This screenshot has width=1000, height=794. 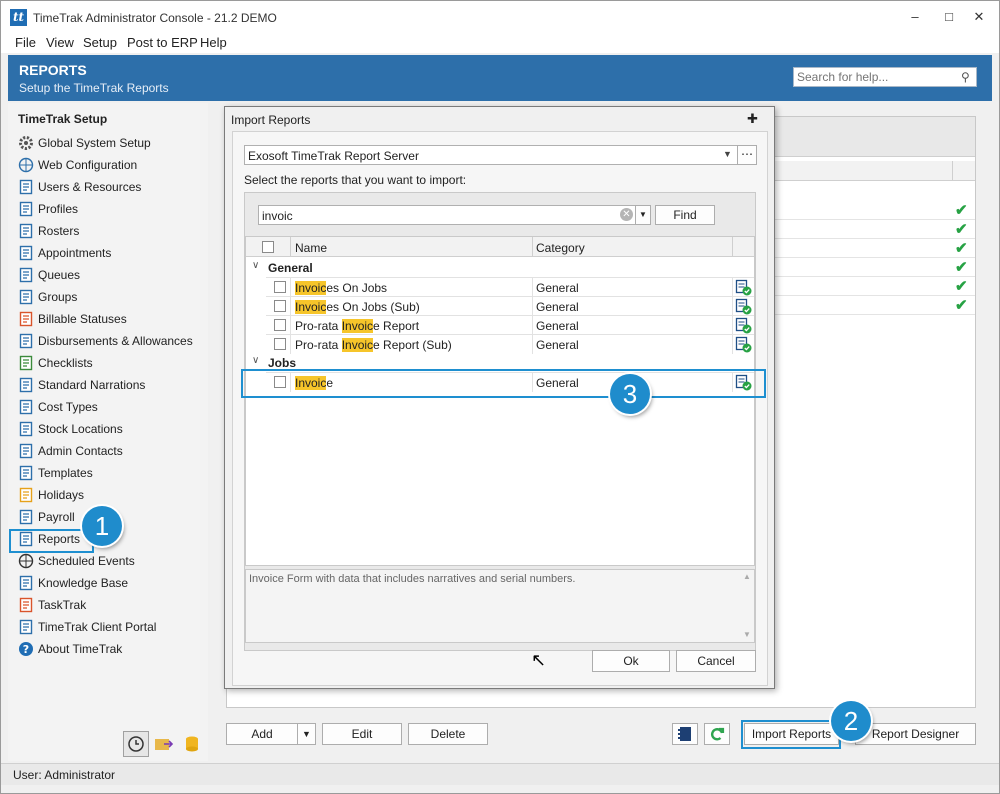 I want to click on column-name-header: Name, so click(x=311, y=248).